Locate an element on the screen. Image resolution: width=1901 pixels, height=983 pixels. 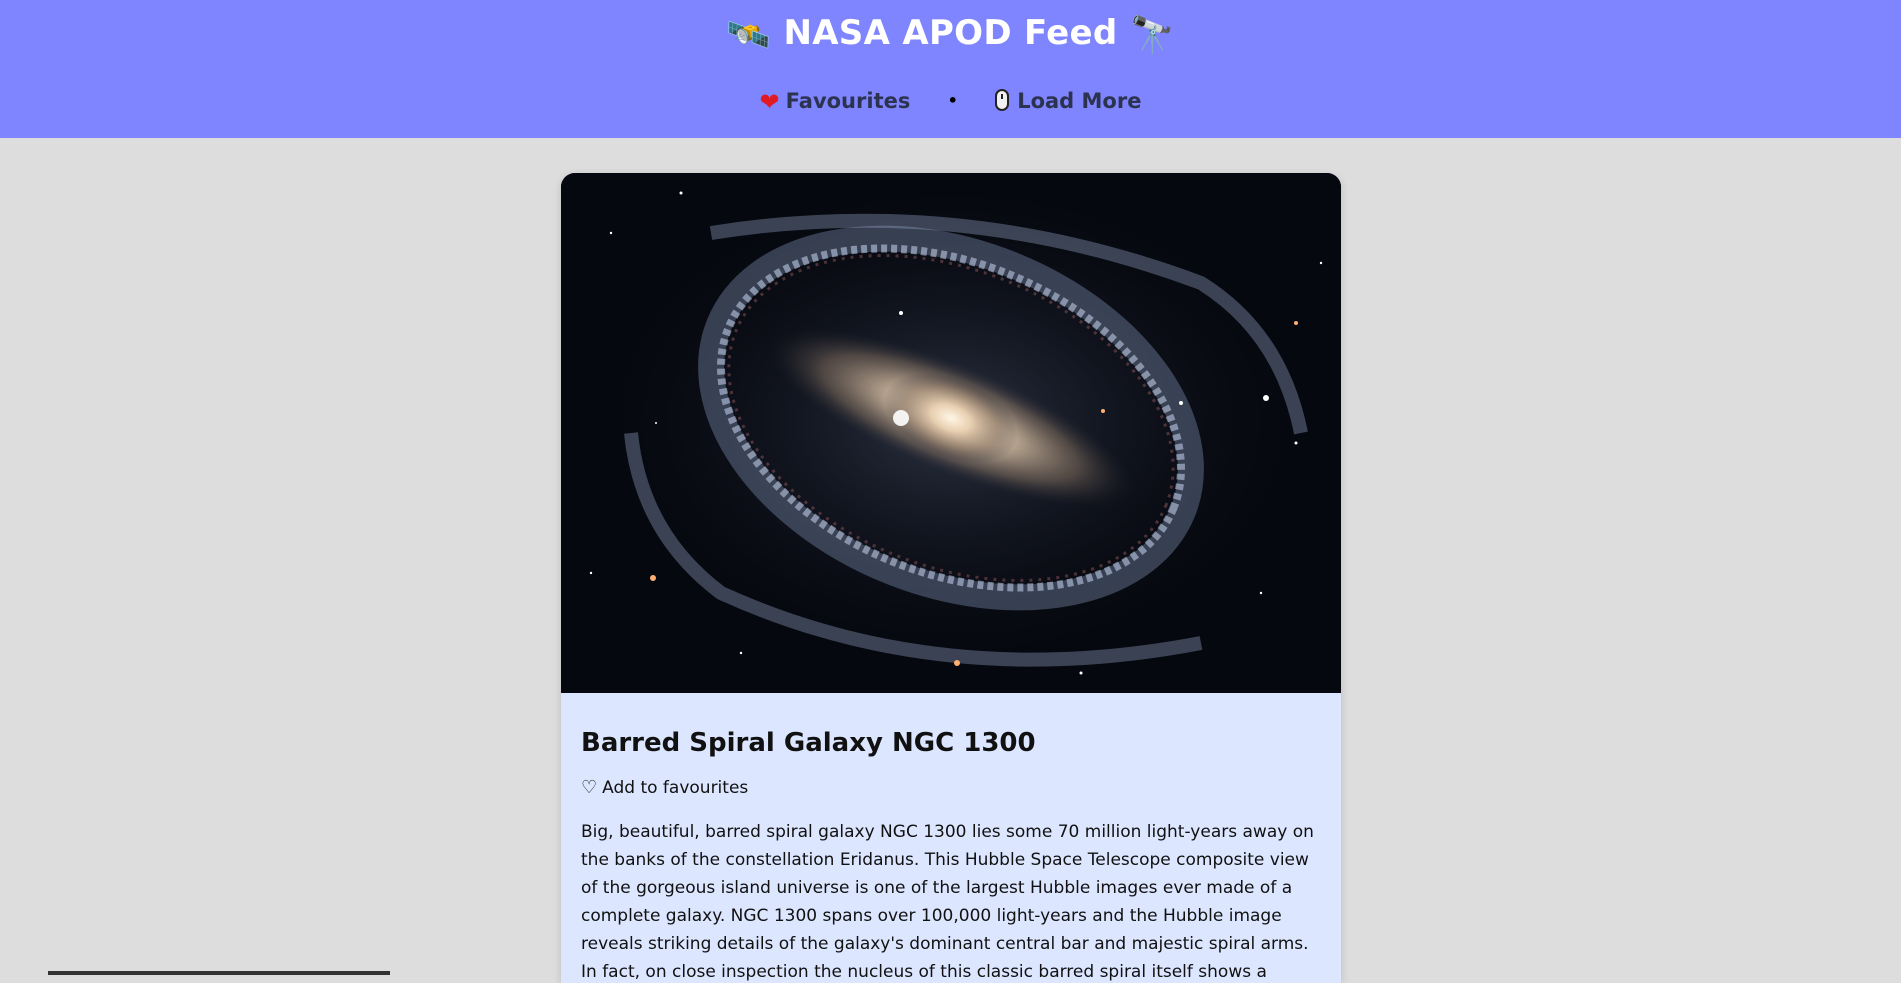
nav-bar: ❤ Favourites • Load More is located at coordinates (950, 101).